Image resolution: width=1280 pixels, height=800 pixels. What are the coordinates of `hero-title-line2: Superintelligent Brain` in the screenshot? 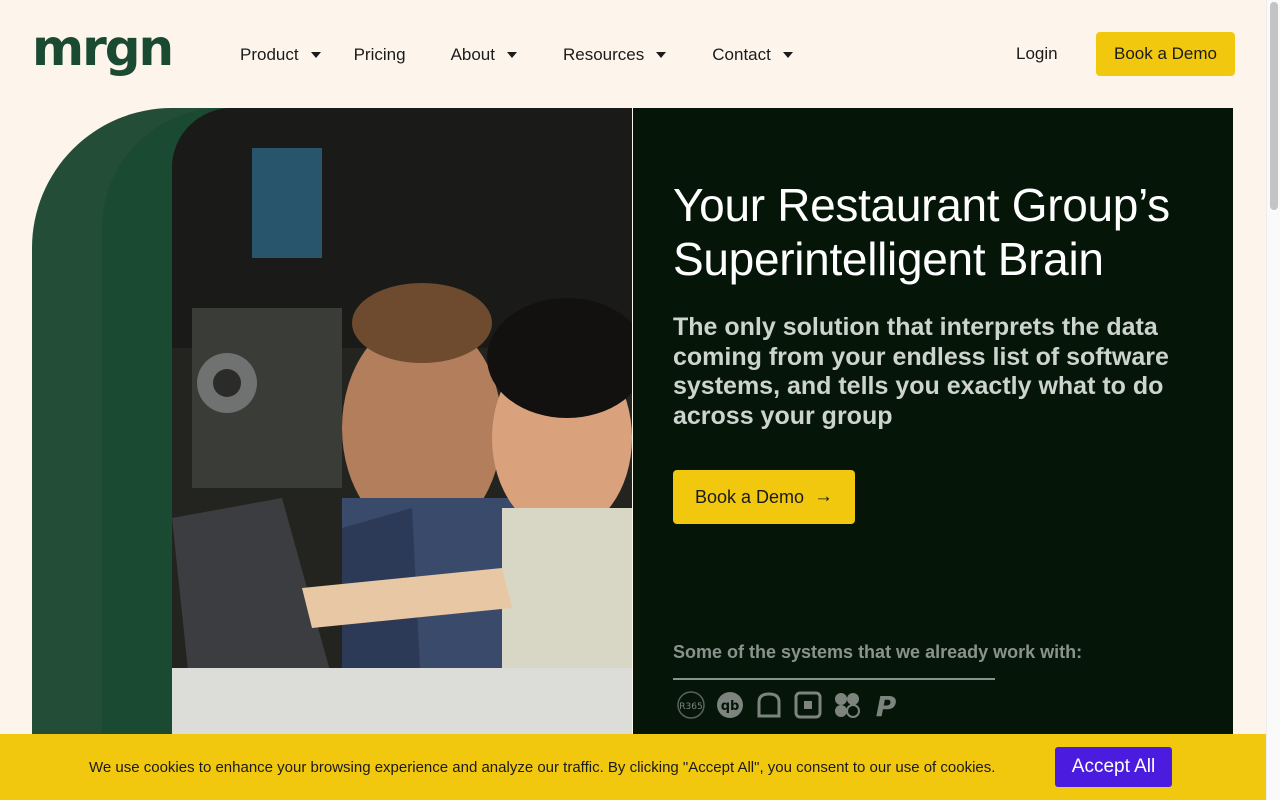 It's located at (888, 259).